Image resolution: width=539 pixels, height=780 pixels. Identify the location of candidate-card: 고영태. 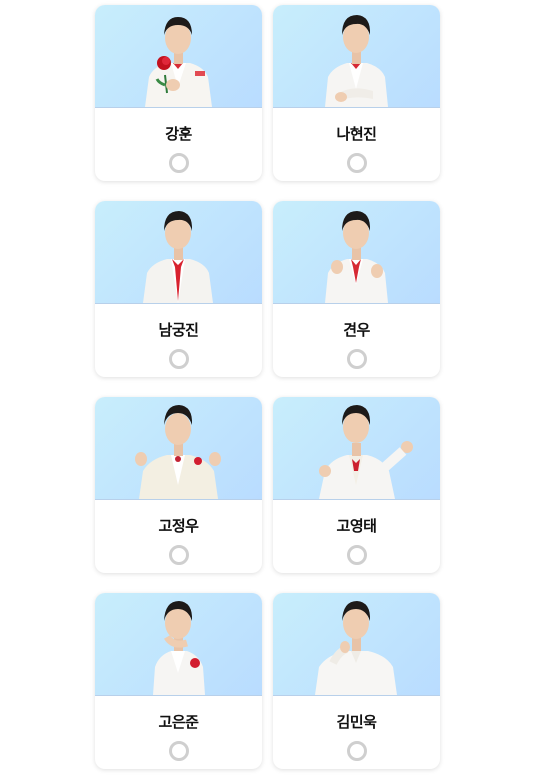
(356, 485).